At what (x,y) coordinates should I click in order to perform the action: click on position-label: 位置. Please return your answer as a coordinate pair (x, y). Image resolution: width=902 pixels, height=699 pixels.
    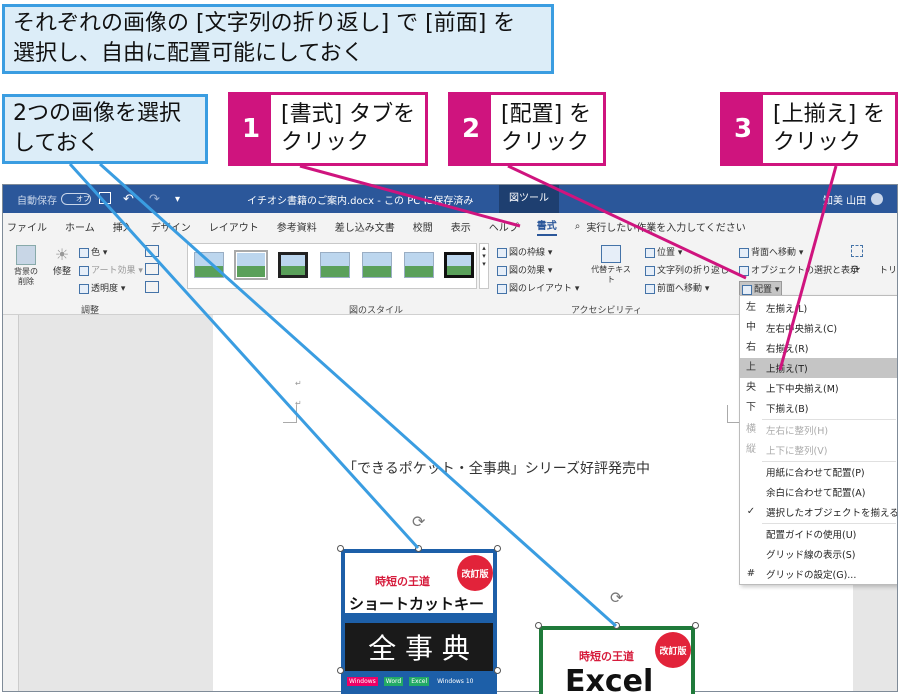
    Looking at the image, I should click on (666, 253).